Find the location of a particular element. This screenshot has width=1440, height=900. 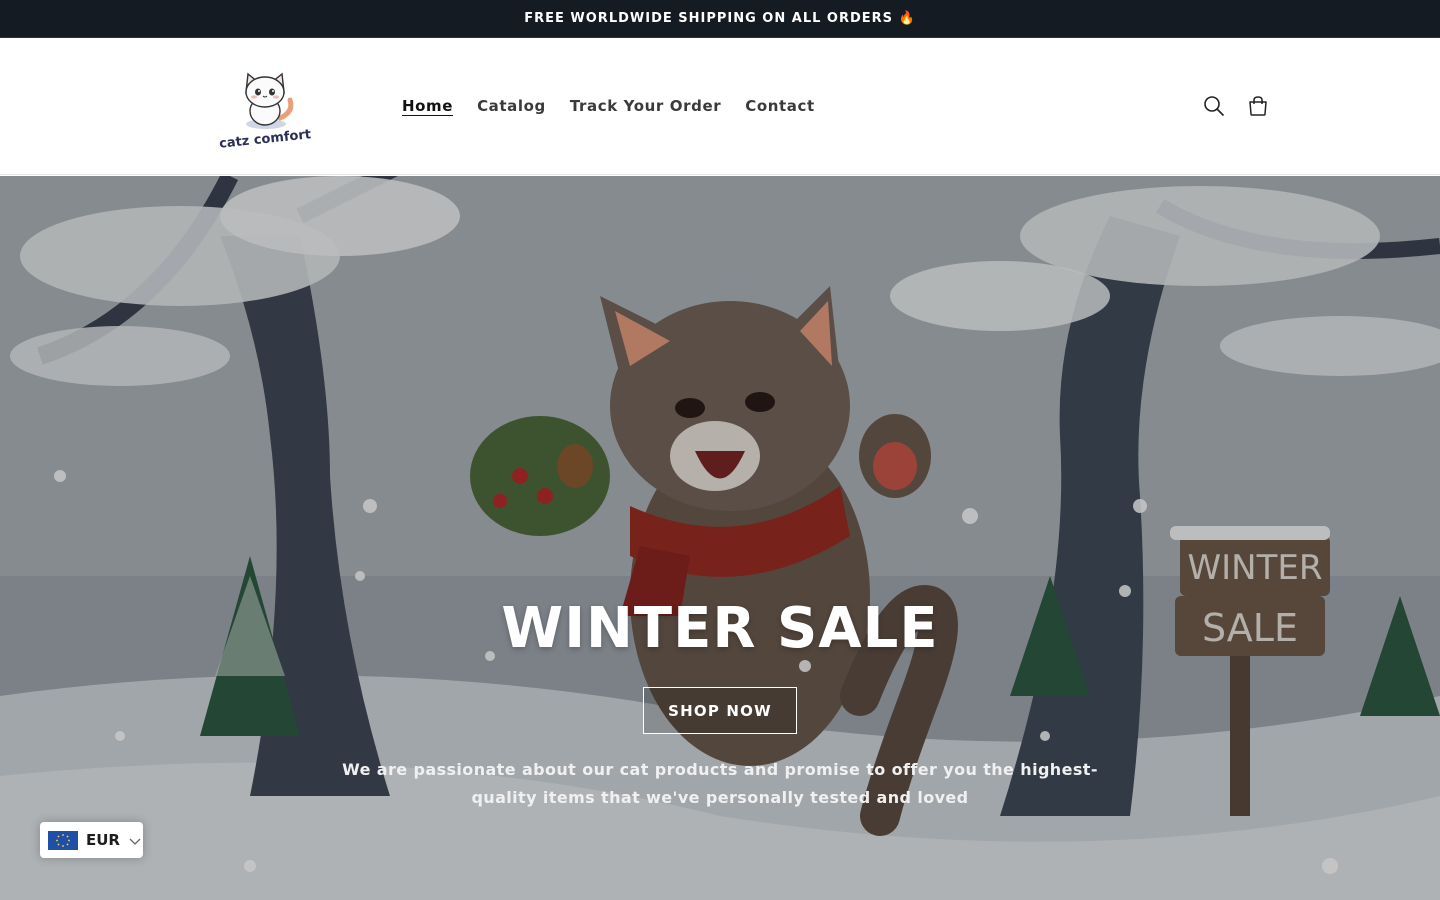

currency-code: EUR is located at coordinates (103, 840).